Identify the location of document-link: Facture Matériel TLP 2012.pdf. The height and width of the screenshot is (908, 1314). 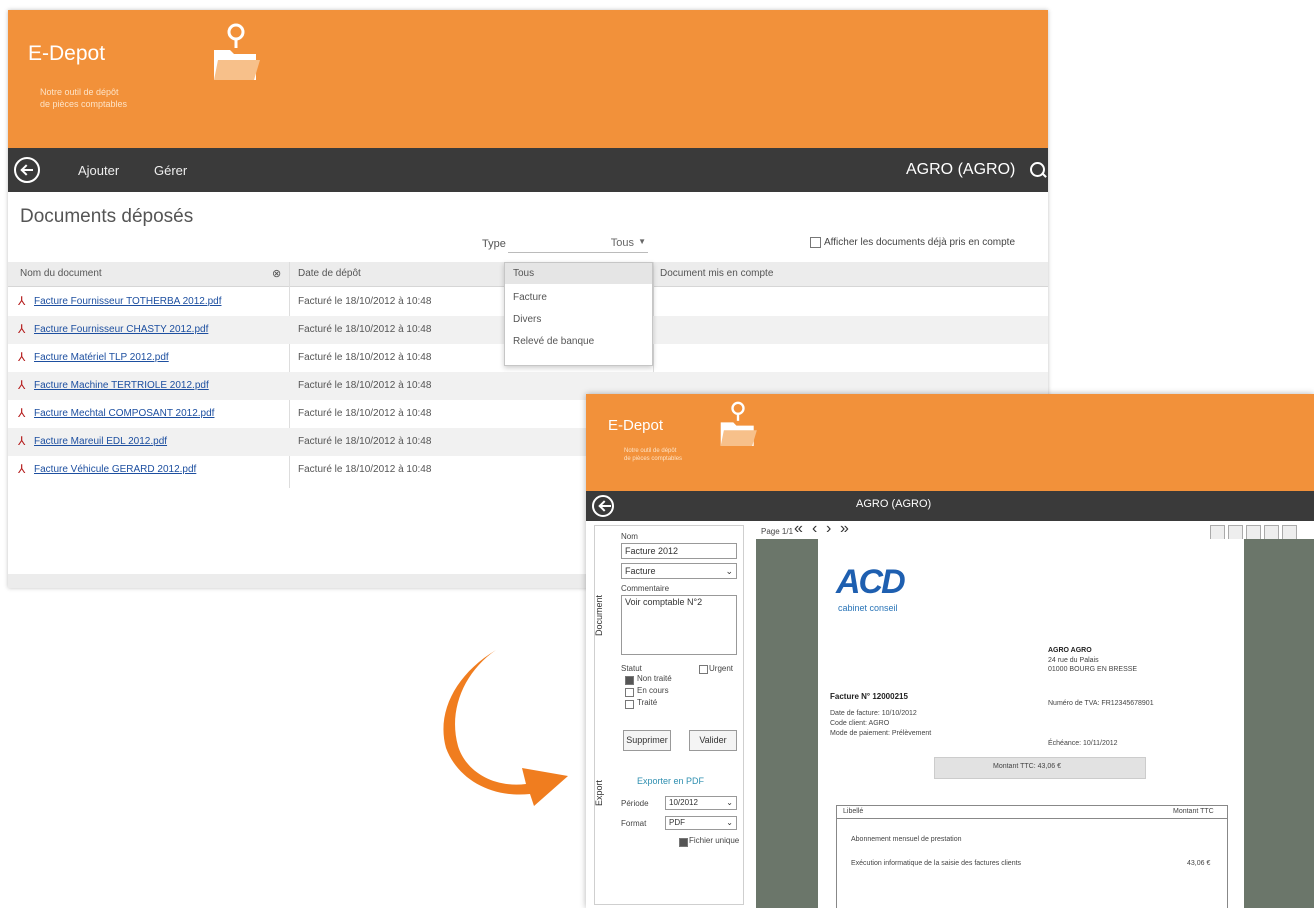
(101, 358).